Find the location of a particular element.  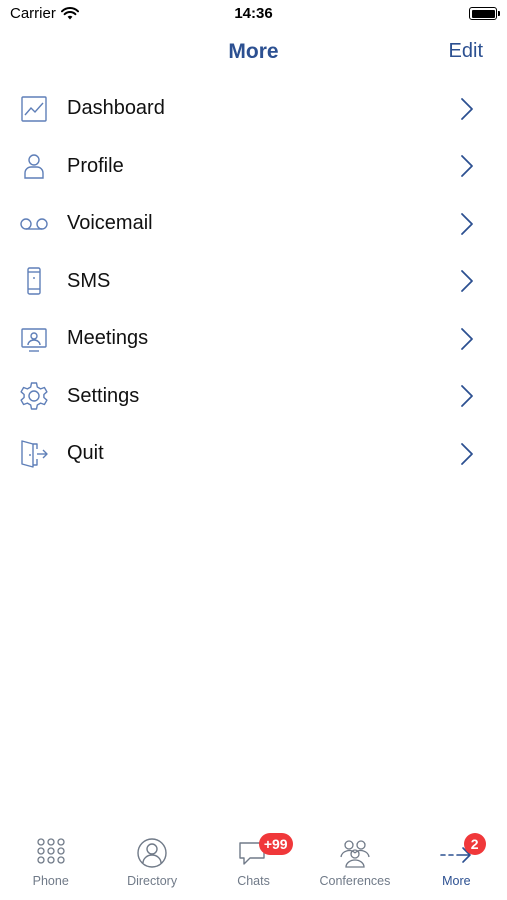

tab-label: Conferences is located at coordinates (355, 881).